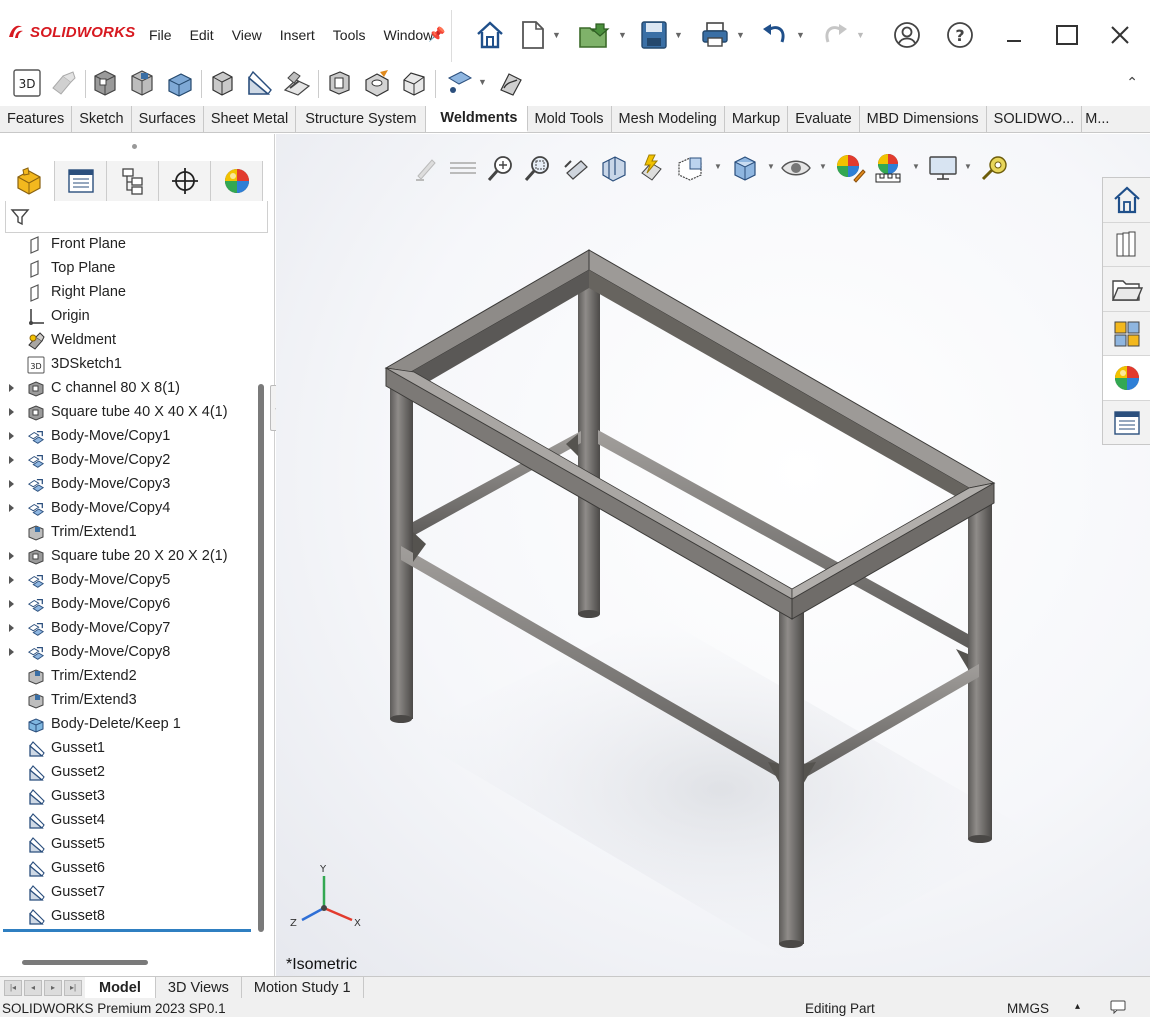 Image resolution: width=1150 pixels, height=1017 pixels. Describe the element at coordinates (1126, 289) in the screenshot. I see `file-explorer-button` at that location.